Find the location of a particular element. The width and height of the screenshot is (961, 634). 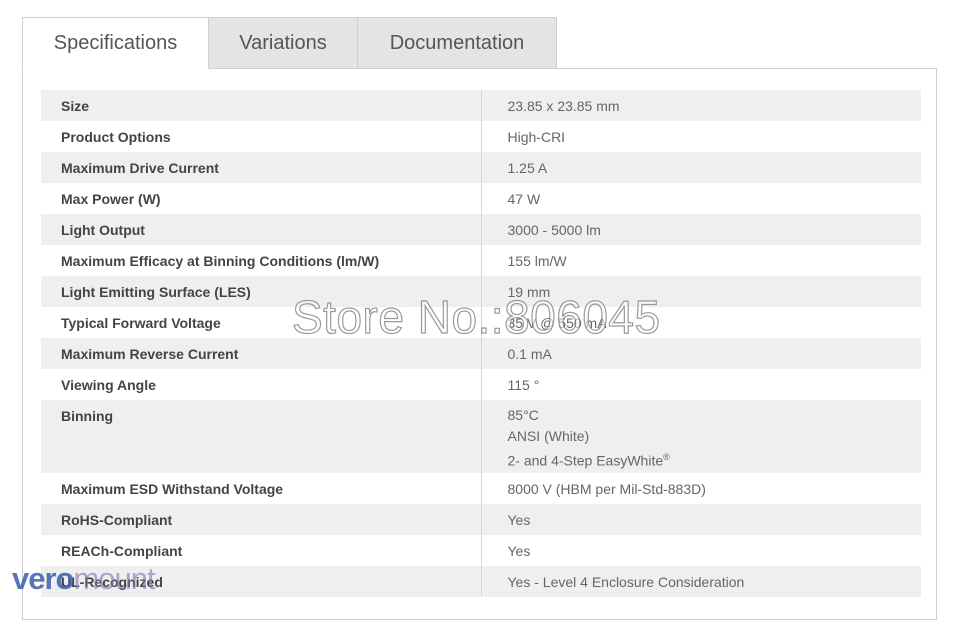

table-row: Light Emitting Surface (LES) 19 mm is located at coordinates (481, 291).